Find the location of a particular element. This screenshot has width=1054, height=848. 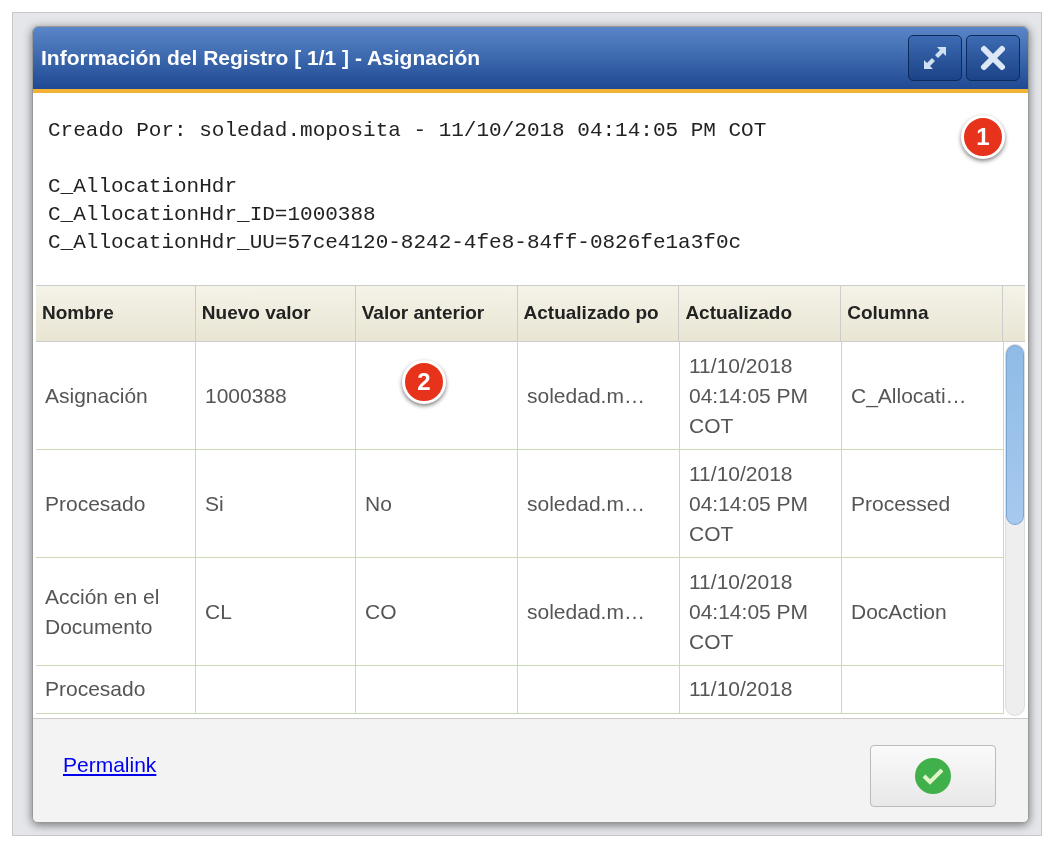

scrollbar-track is located at coordinates (1015, 530).